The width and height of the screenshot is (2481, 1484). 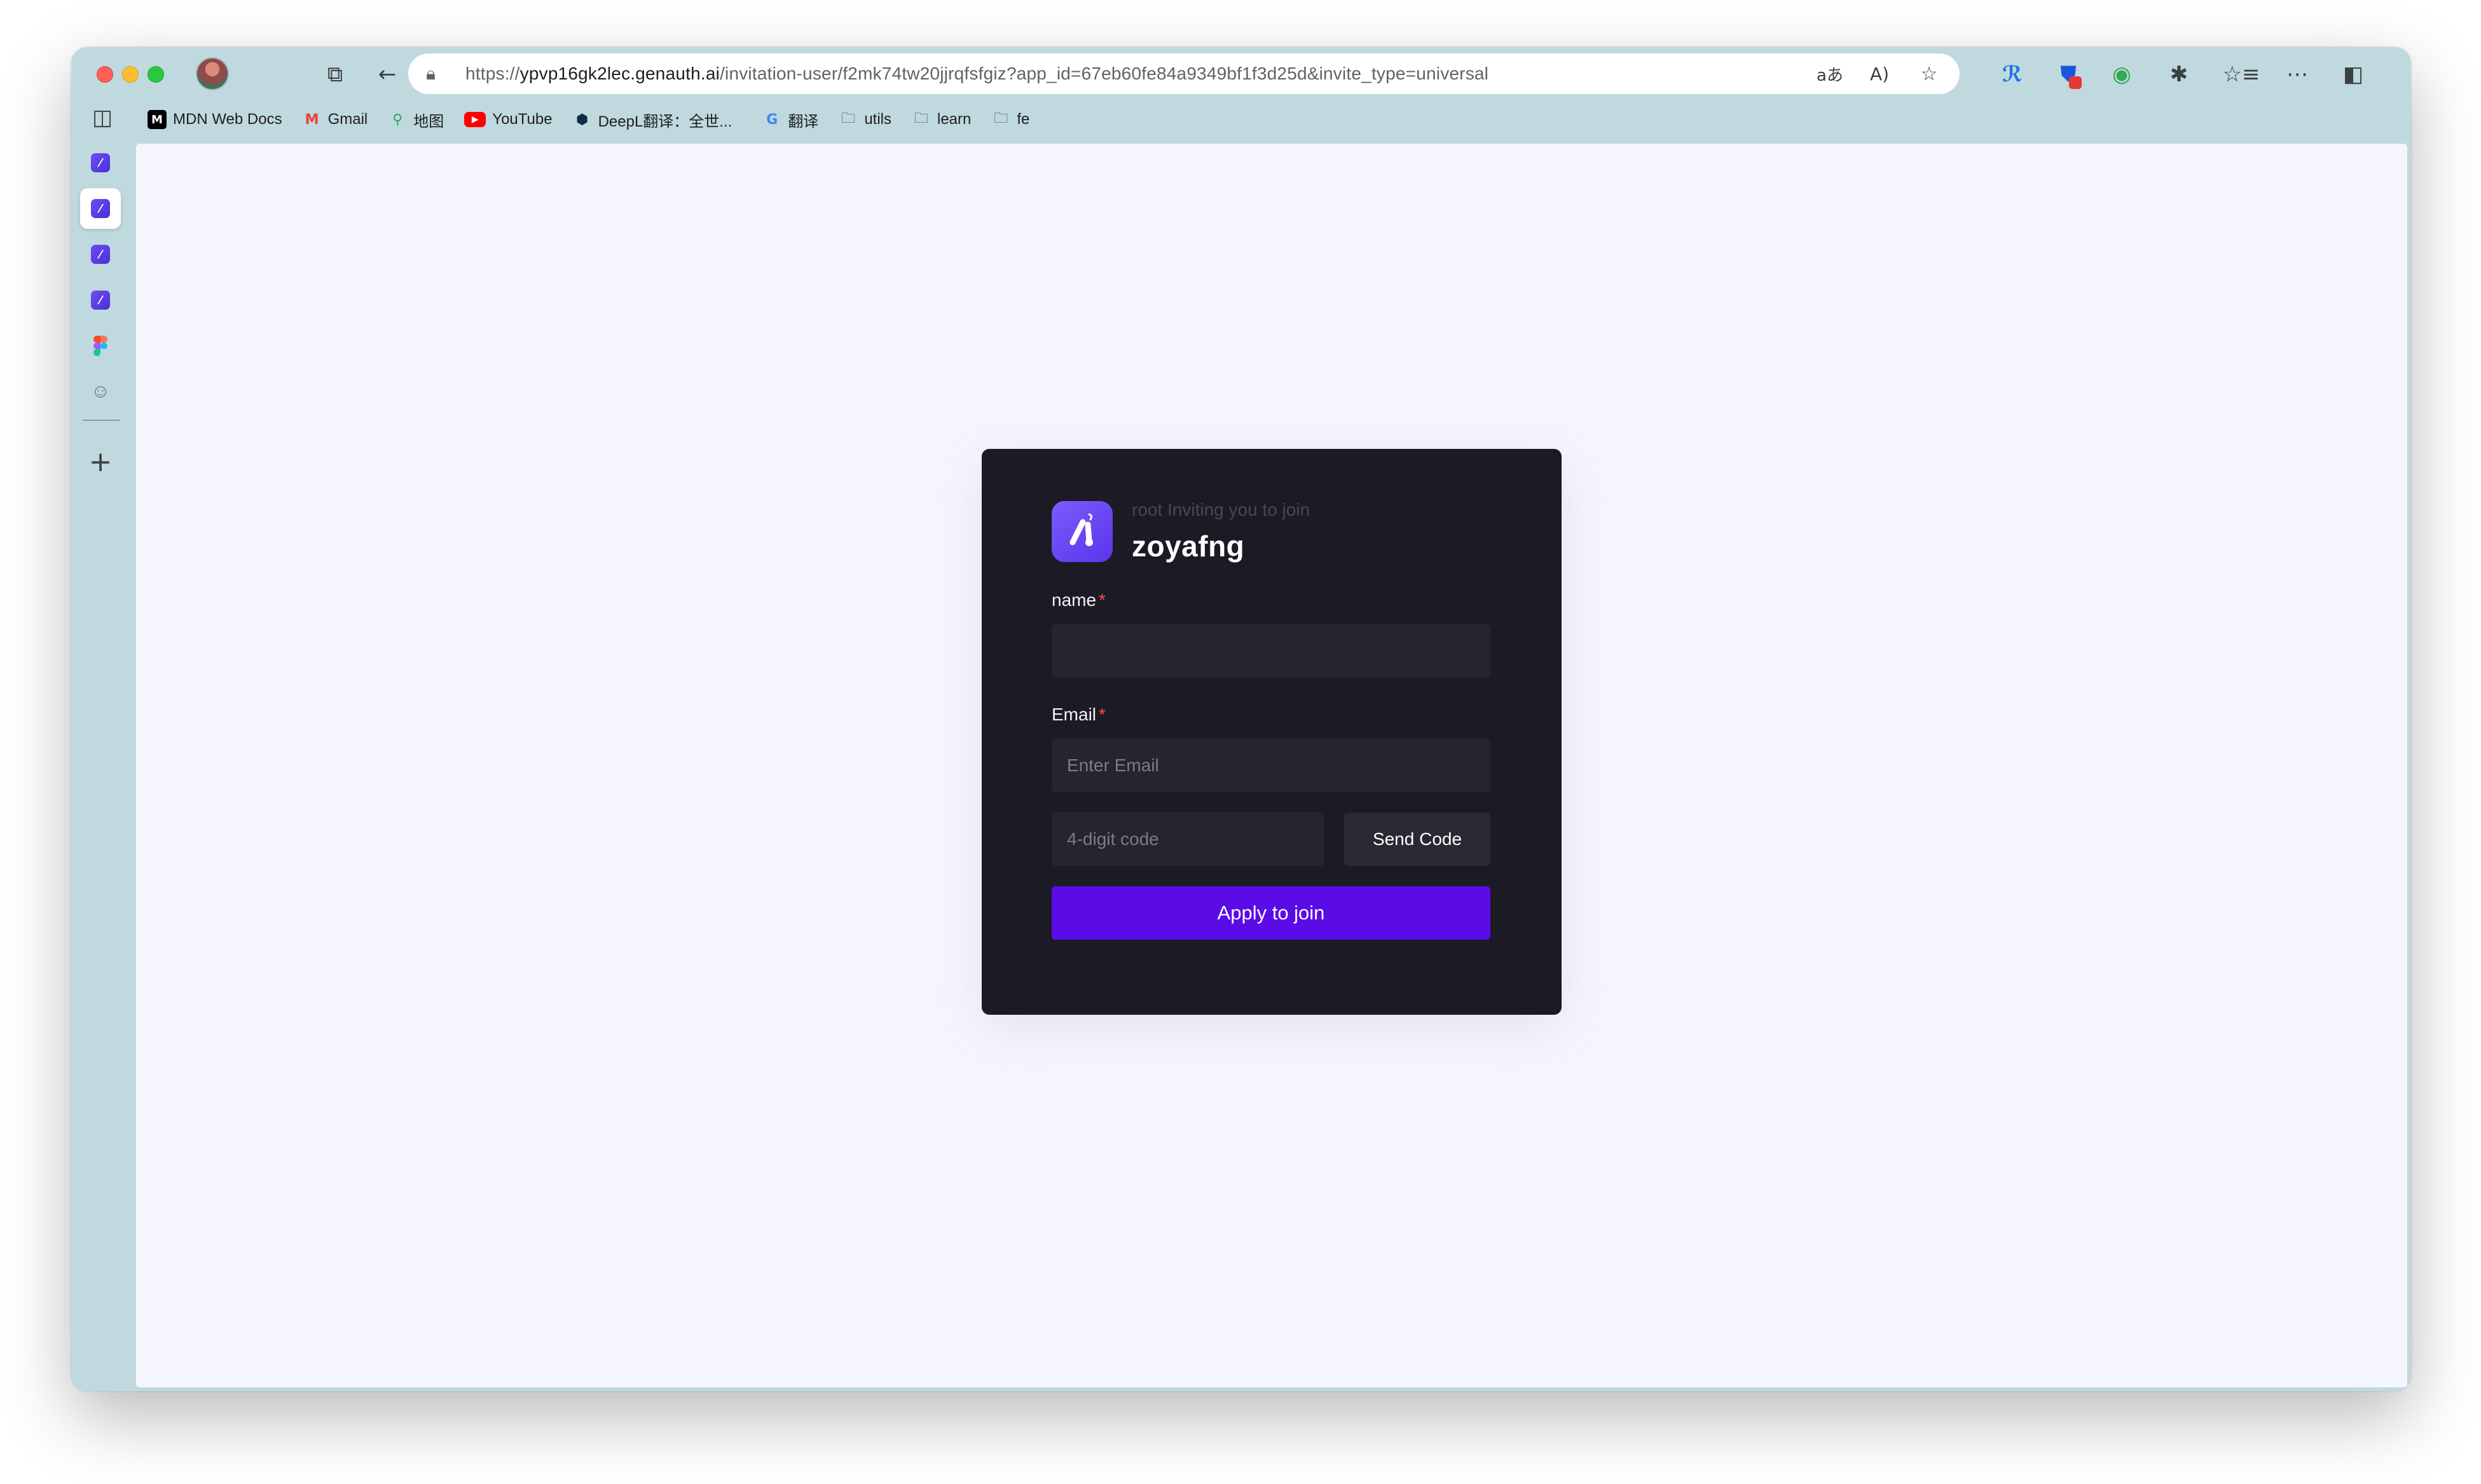 I want to click on bookmark-label: 翻译, so click(x=803, y=121).